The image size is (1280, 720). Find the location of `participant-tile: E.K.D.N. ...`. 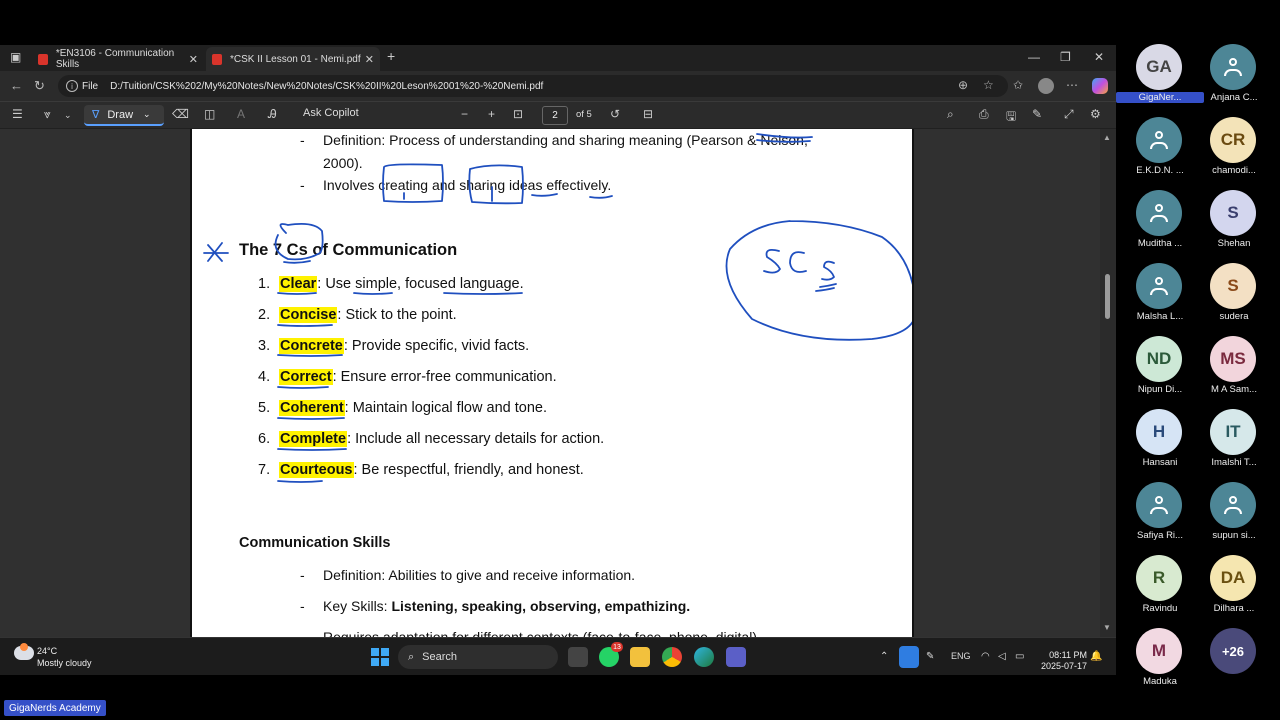

participant-tile: E.K.D.N. ... is located at coordinates (1156, 148).